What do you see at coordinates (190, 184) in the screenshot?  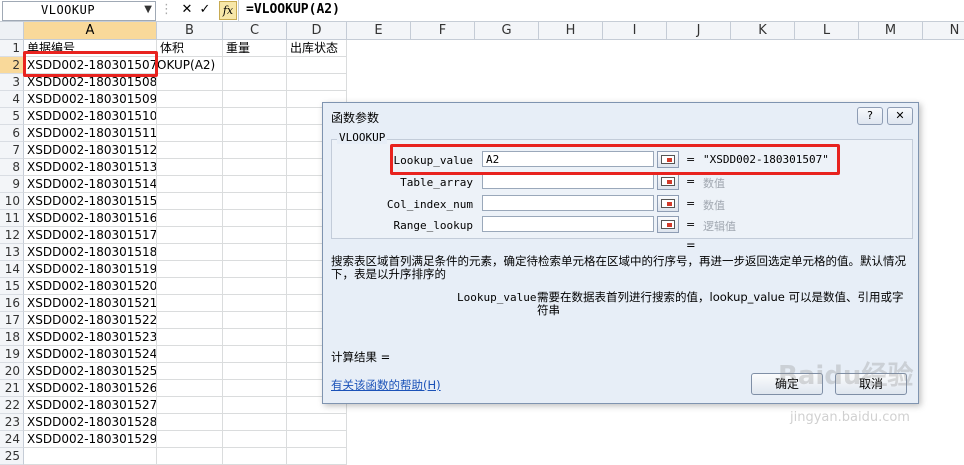 I see `cell-b9` at bounding box center [190, 184].